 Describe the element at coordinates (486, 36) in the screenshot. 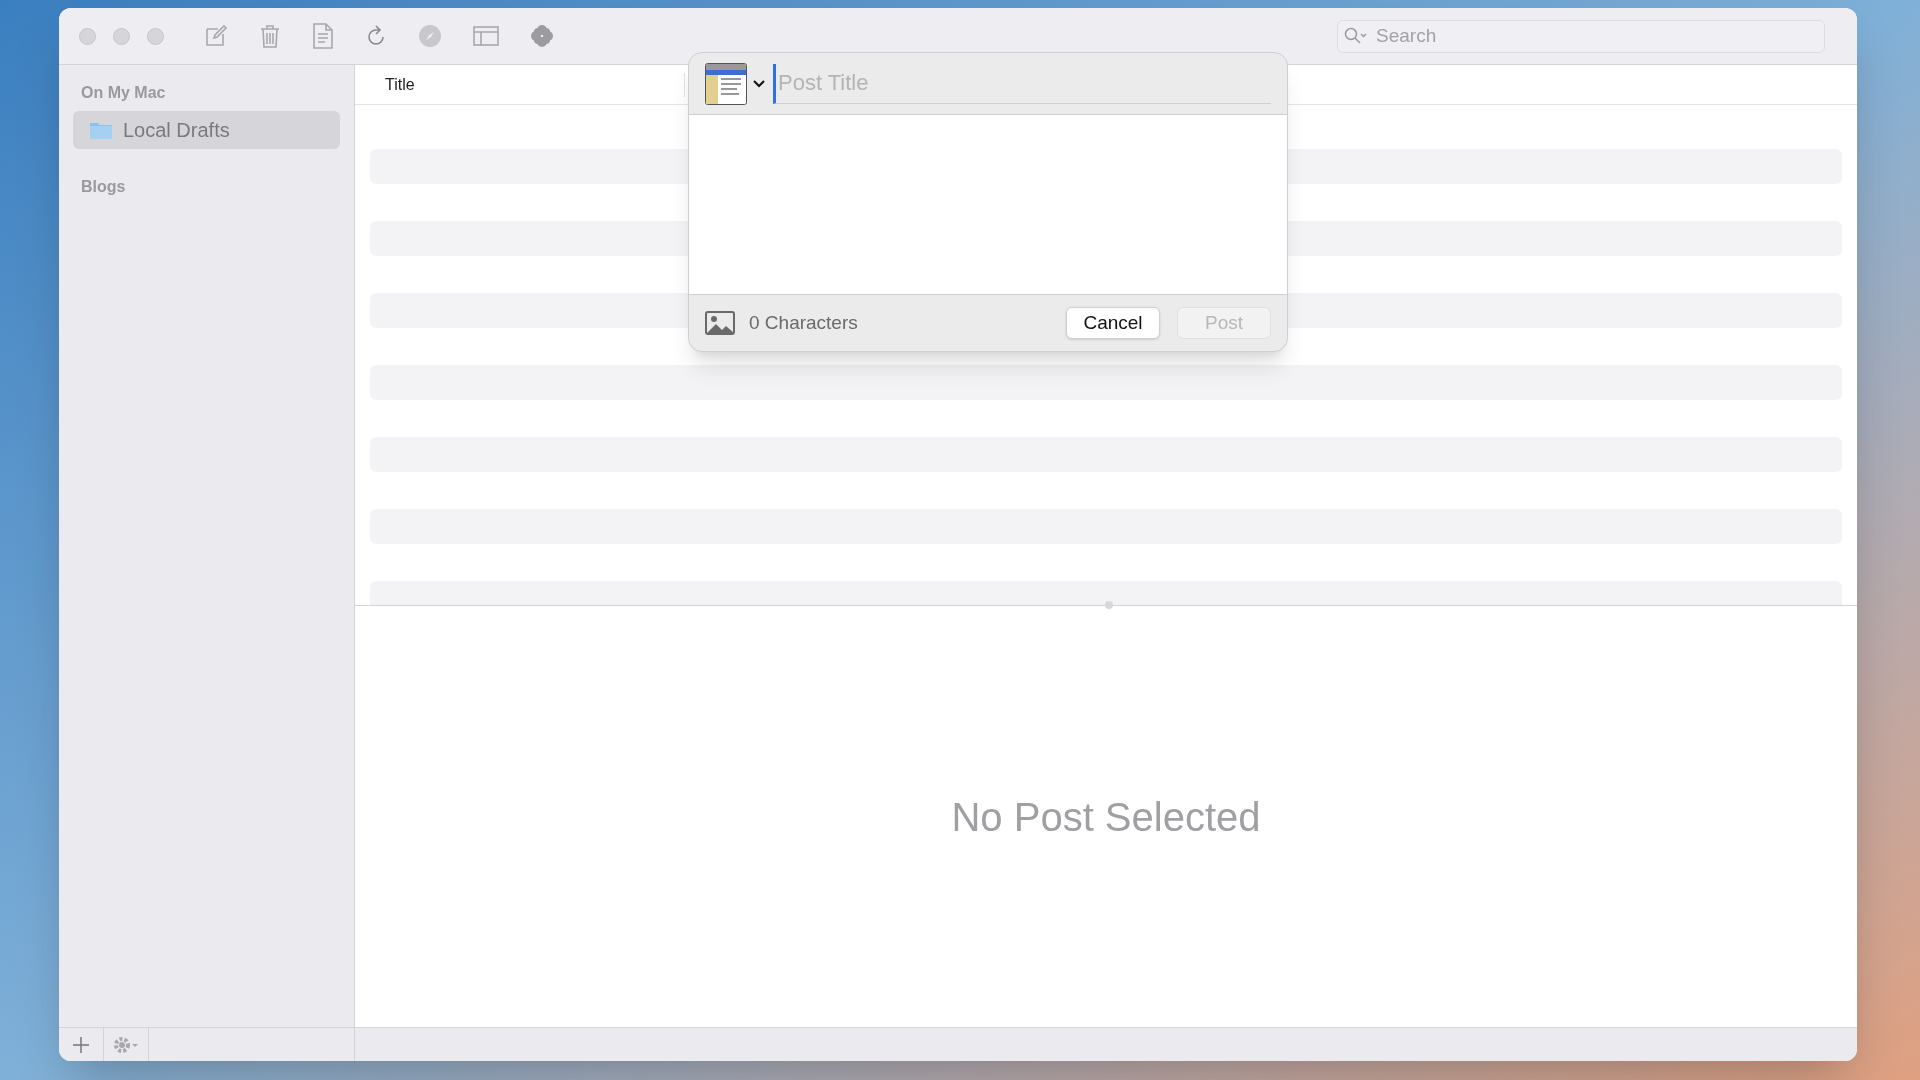

I see `sidebar-layout-icon` at that location.